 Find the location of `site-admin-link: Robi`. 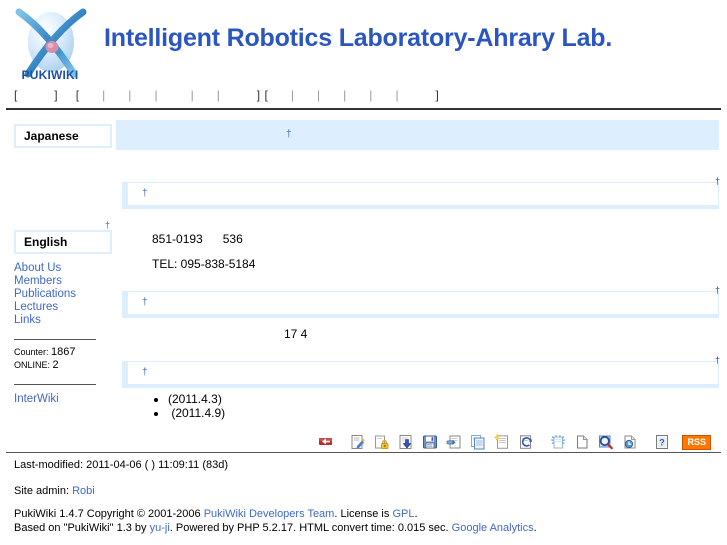

site-admin-link: Robi is located at coordinates (83, 491).